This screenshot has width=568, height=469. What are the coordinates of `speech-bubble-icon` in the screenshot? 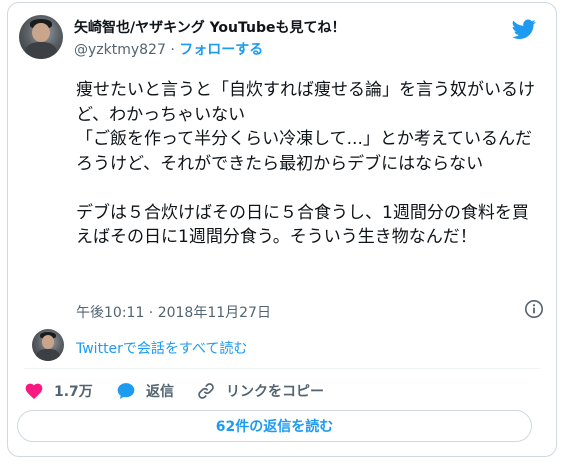 It's located at (126, 391).